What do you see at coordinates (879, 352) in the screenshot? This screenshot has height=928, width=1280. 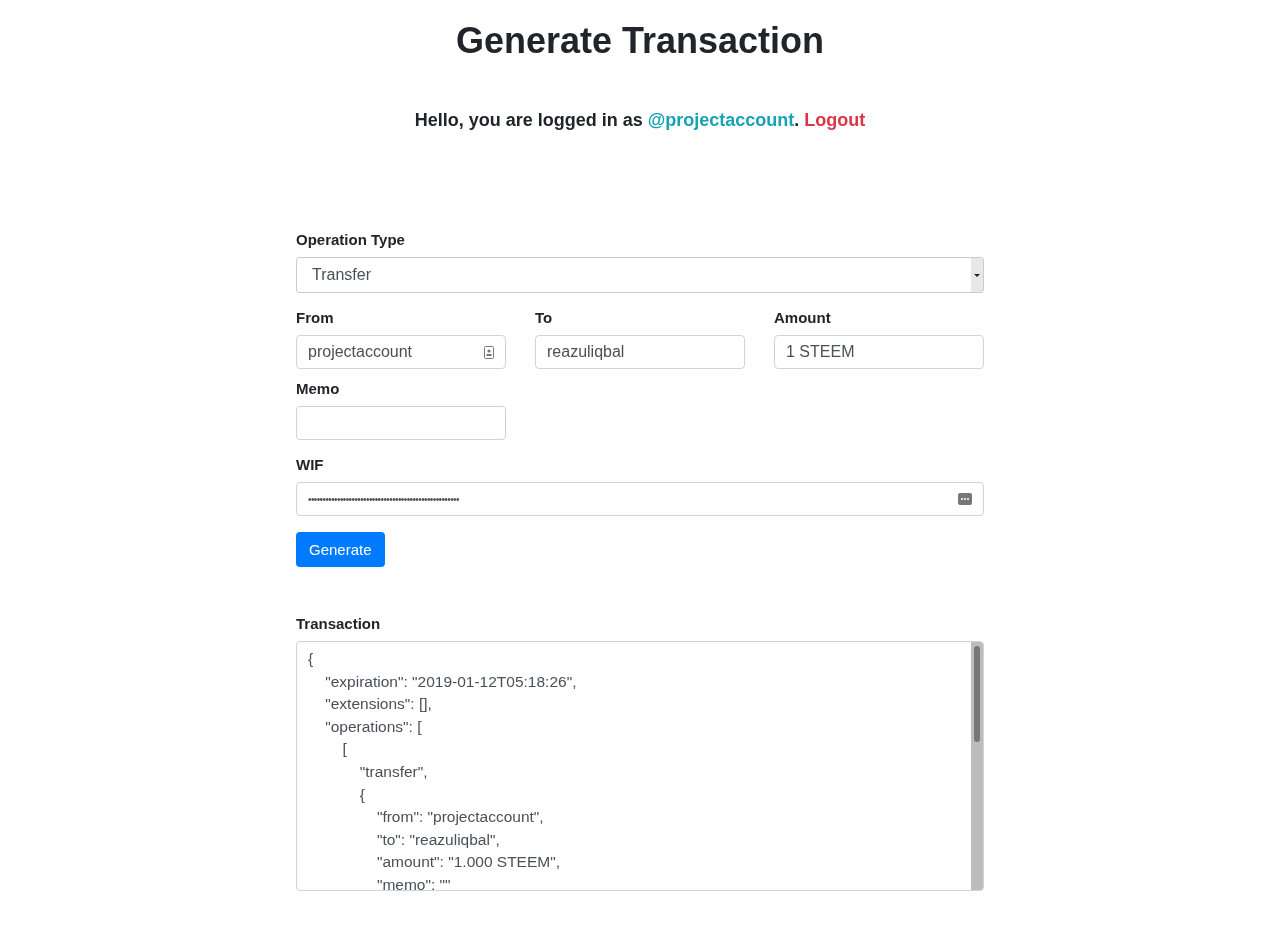 I see `input-field: 1 STEEM` at bounding box center [879, 352].